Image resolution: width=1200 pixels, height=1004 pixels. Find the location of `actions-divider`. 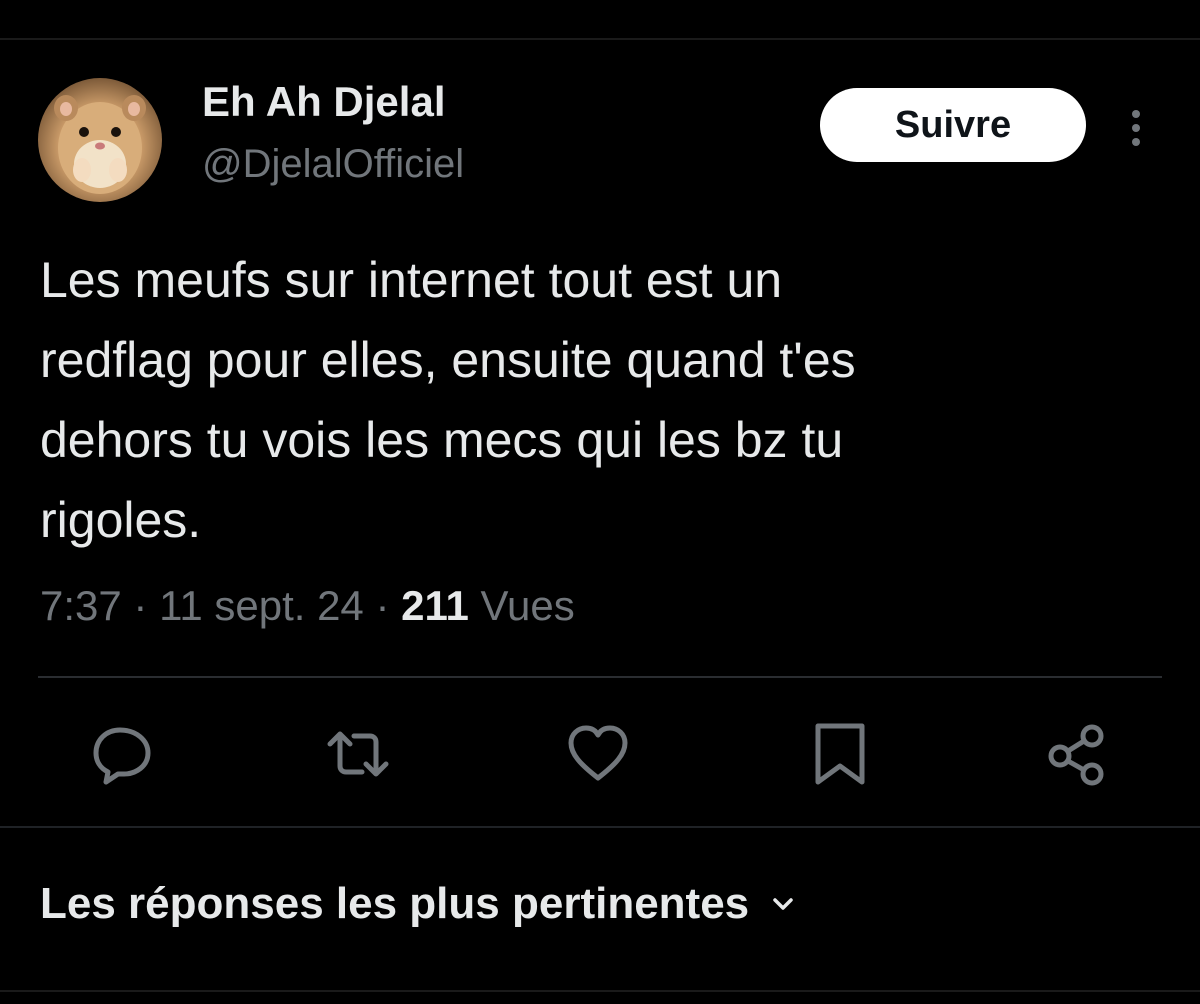

actions-divider is located at coordinates (600, 677).